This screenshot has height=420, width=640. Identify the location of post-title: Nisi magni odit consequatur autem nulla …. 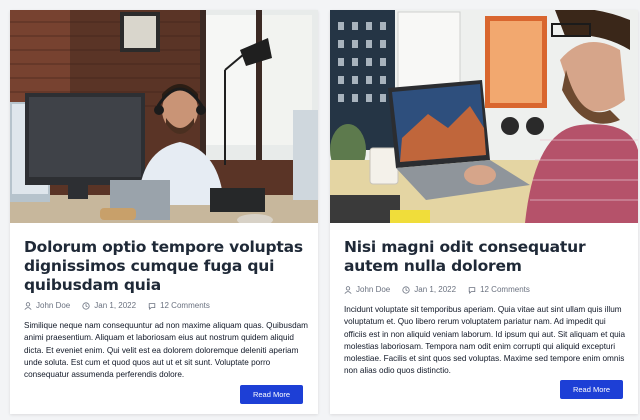
(486, 257).